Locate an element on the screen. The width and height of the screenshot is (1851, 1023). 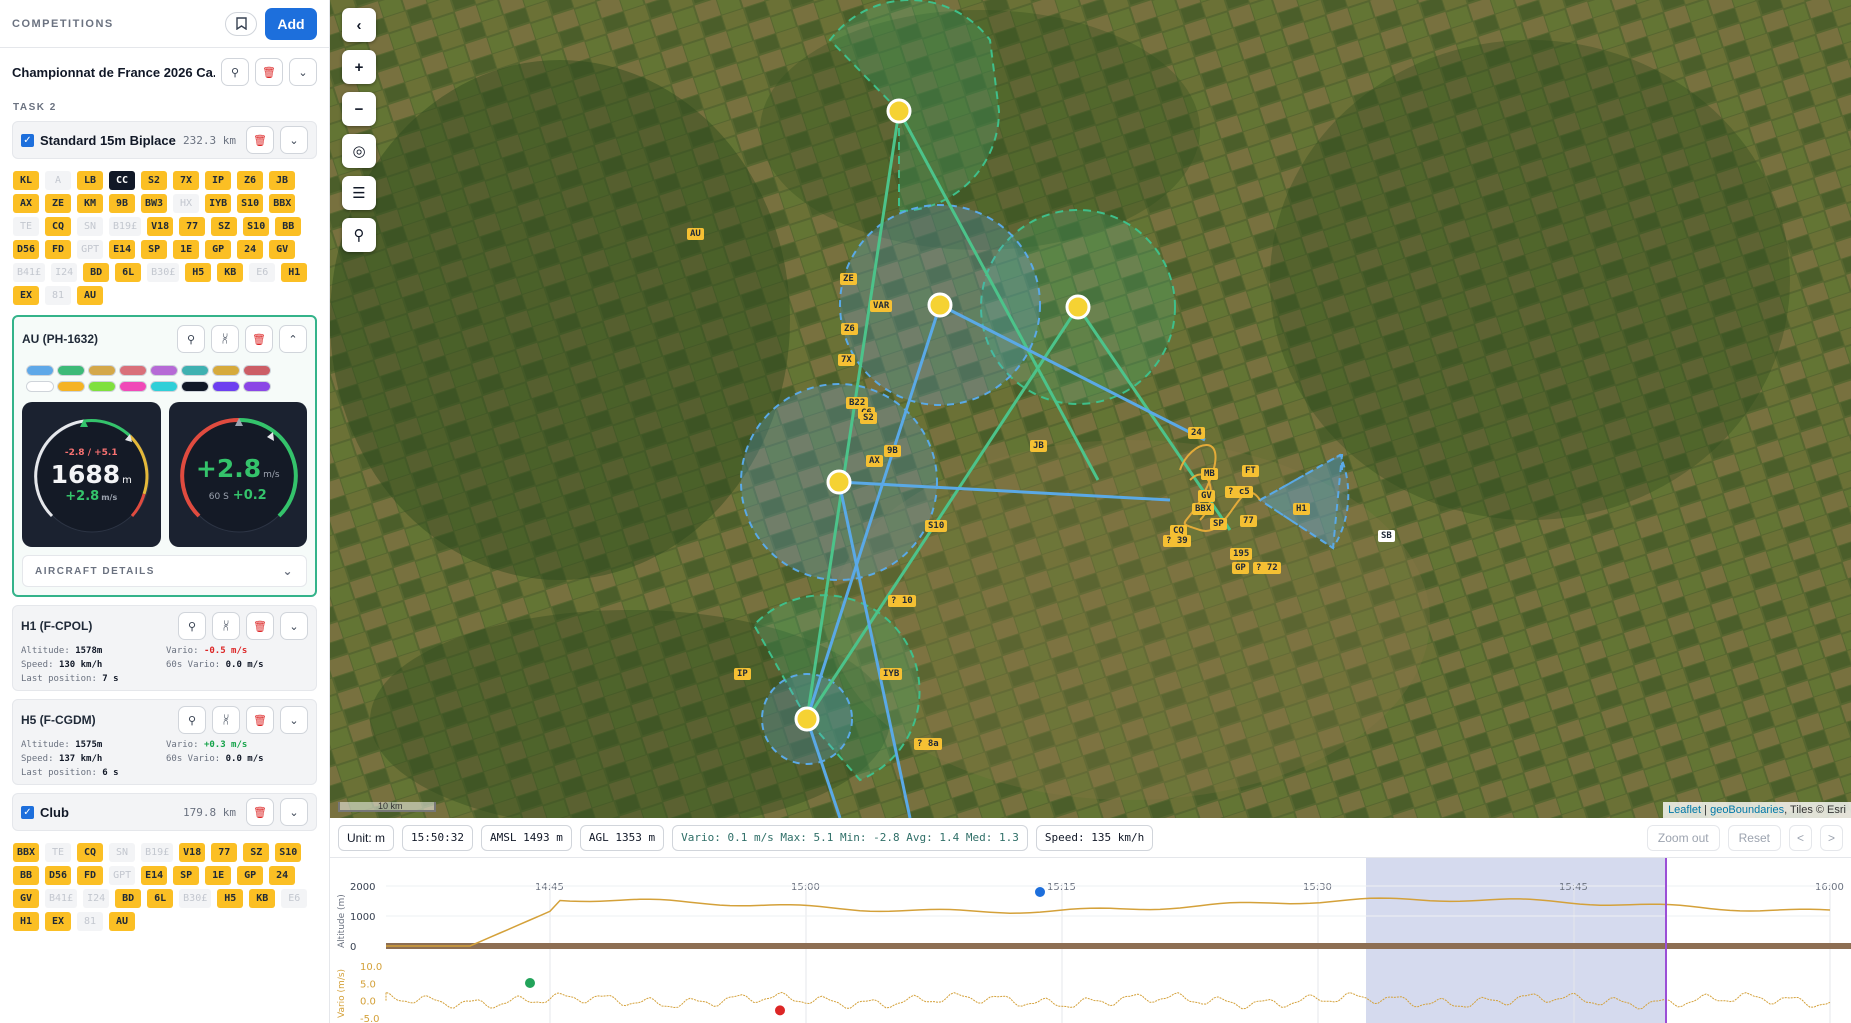
glider-chip: SN is located at coordinates (90, 226).